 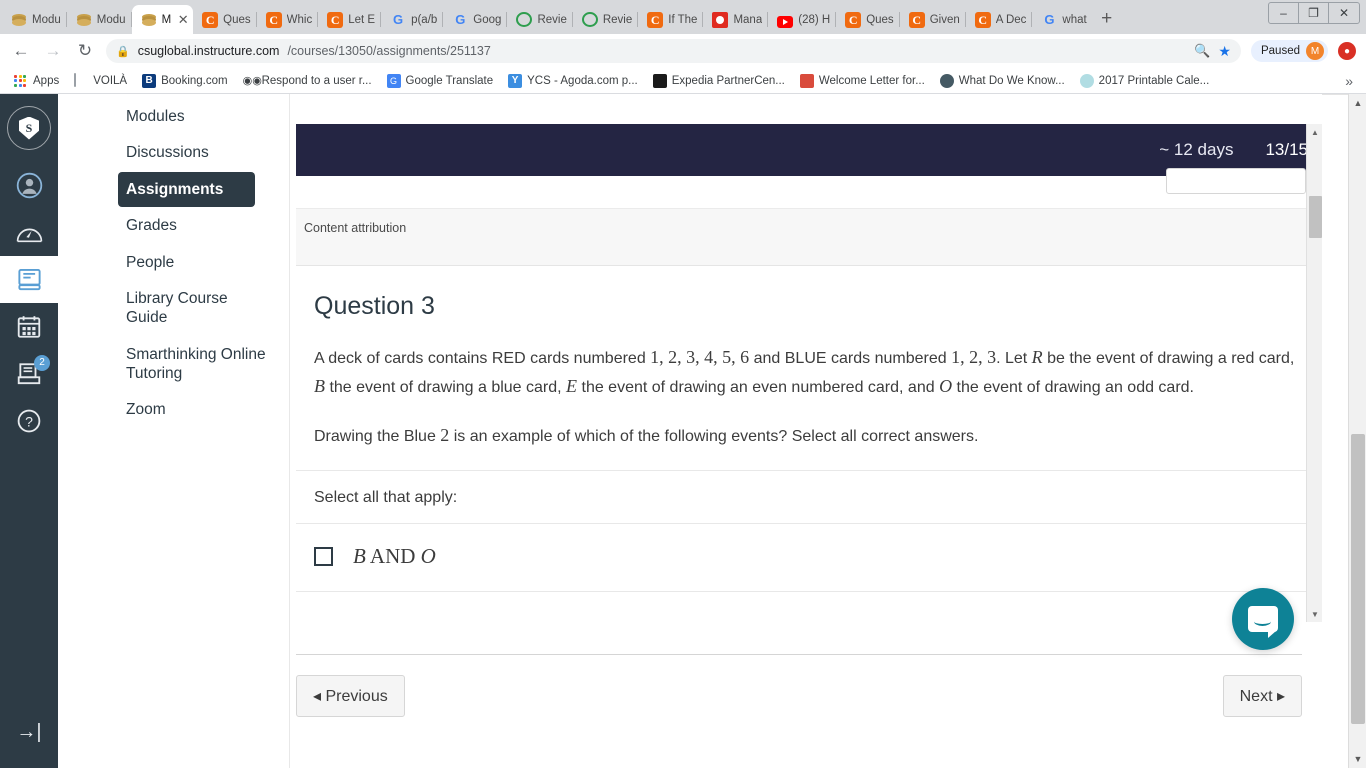 I want to click on bookmarks-overflow-button: », so click(x=1349, y=81).